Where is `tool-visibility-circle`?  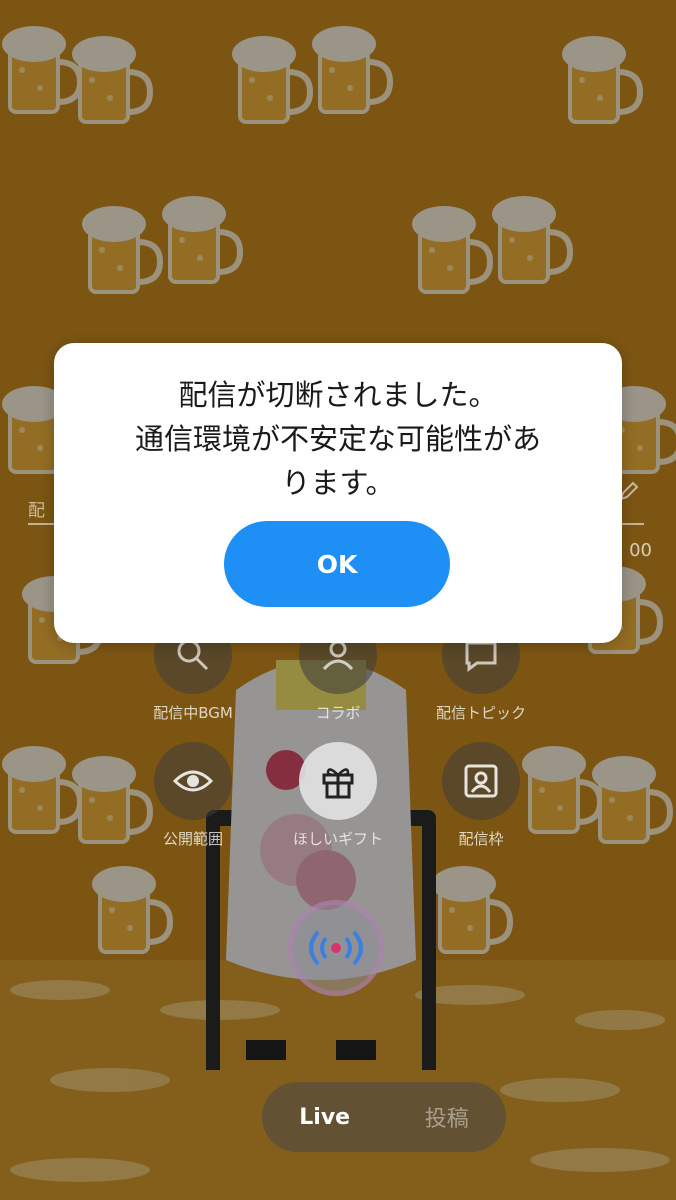
tool-visibility-circle is located at coordinates (193, 781).